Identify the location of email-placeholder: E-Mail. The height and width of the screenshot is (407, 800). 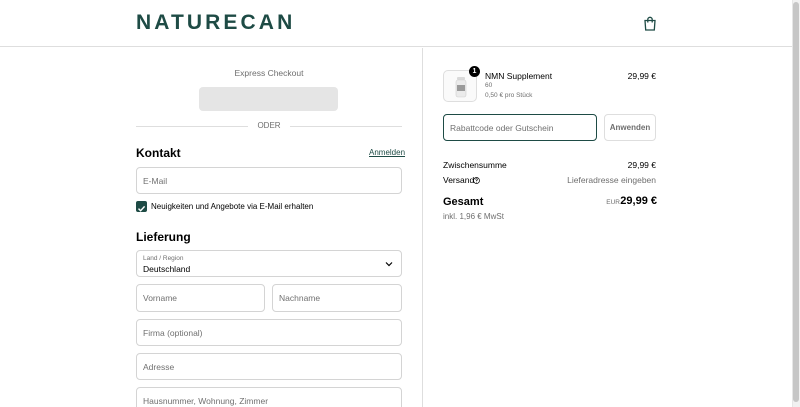
(155, 180).